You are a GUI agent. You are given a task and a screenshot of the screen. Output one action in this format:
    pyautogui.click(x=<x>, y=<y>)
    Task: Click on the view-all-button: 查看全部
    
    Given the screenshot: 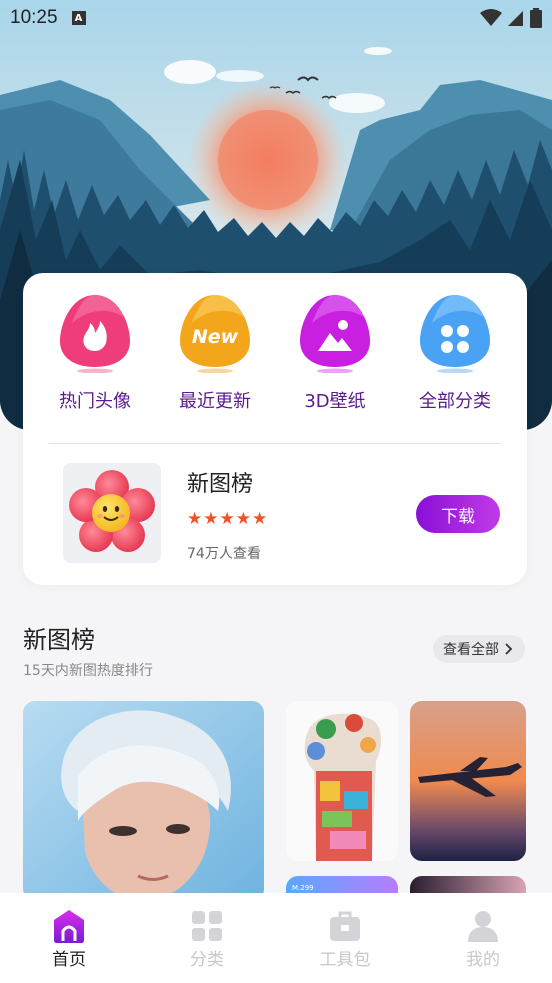 What is the action you would take?
    pyautogui.click(x=479, y=649)
    